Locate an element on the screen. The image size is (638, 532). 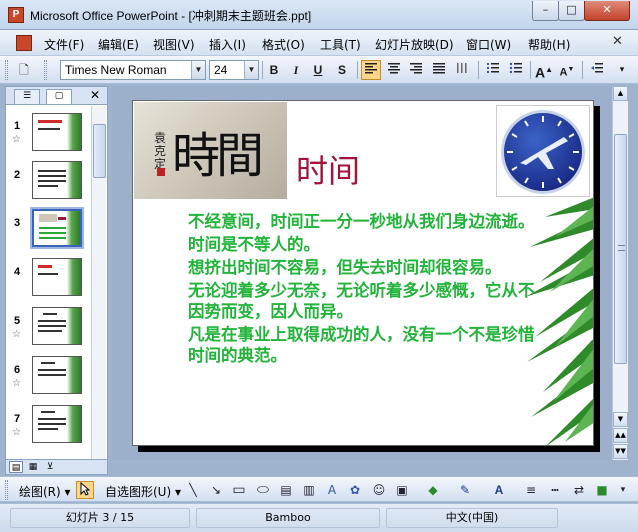
menu-format: 格式(O) is located at coordinates (283, 44).